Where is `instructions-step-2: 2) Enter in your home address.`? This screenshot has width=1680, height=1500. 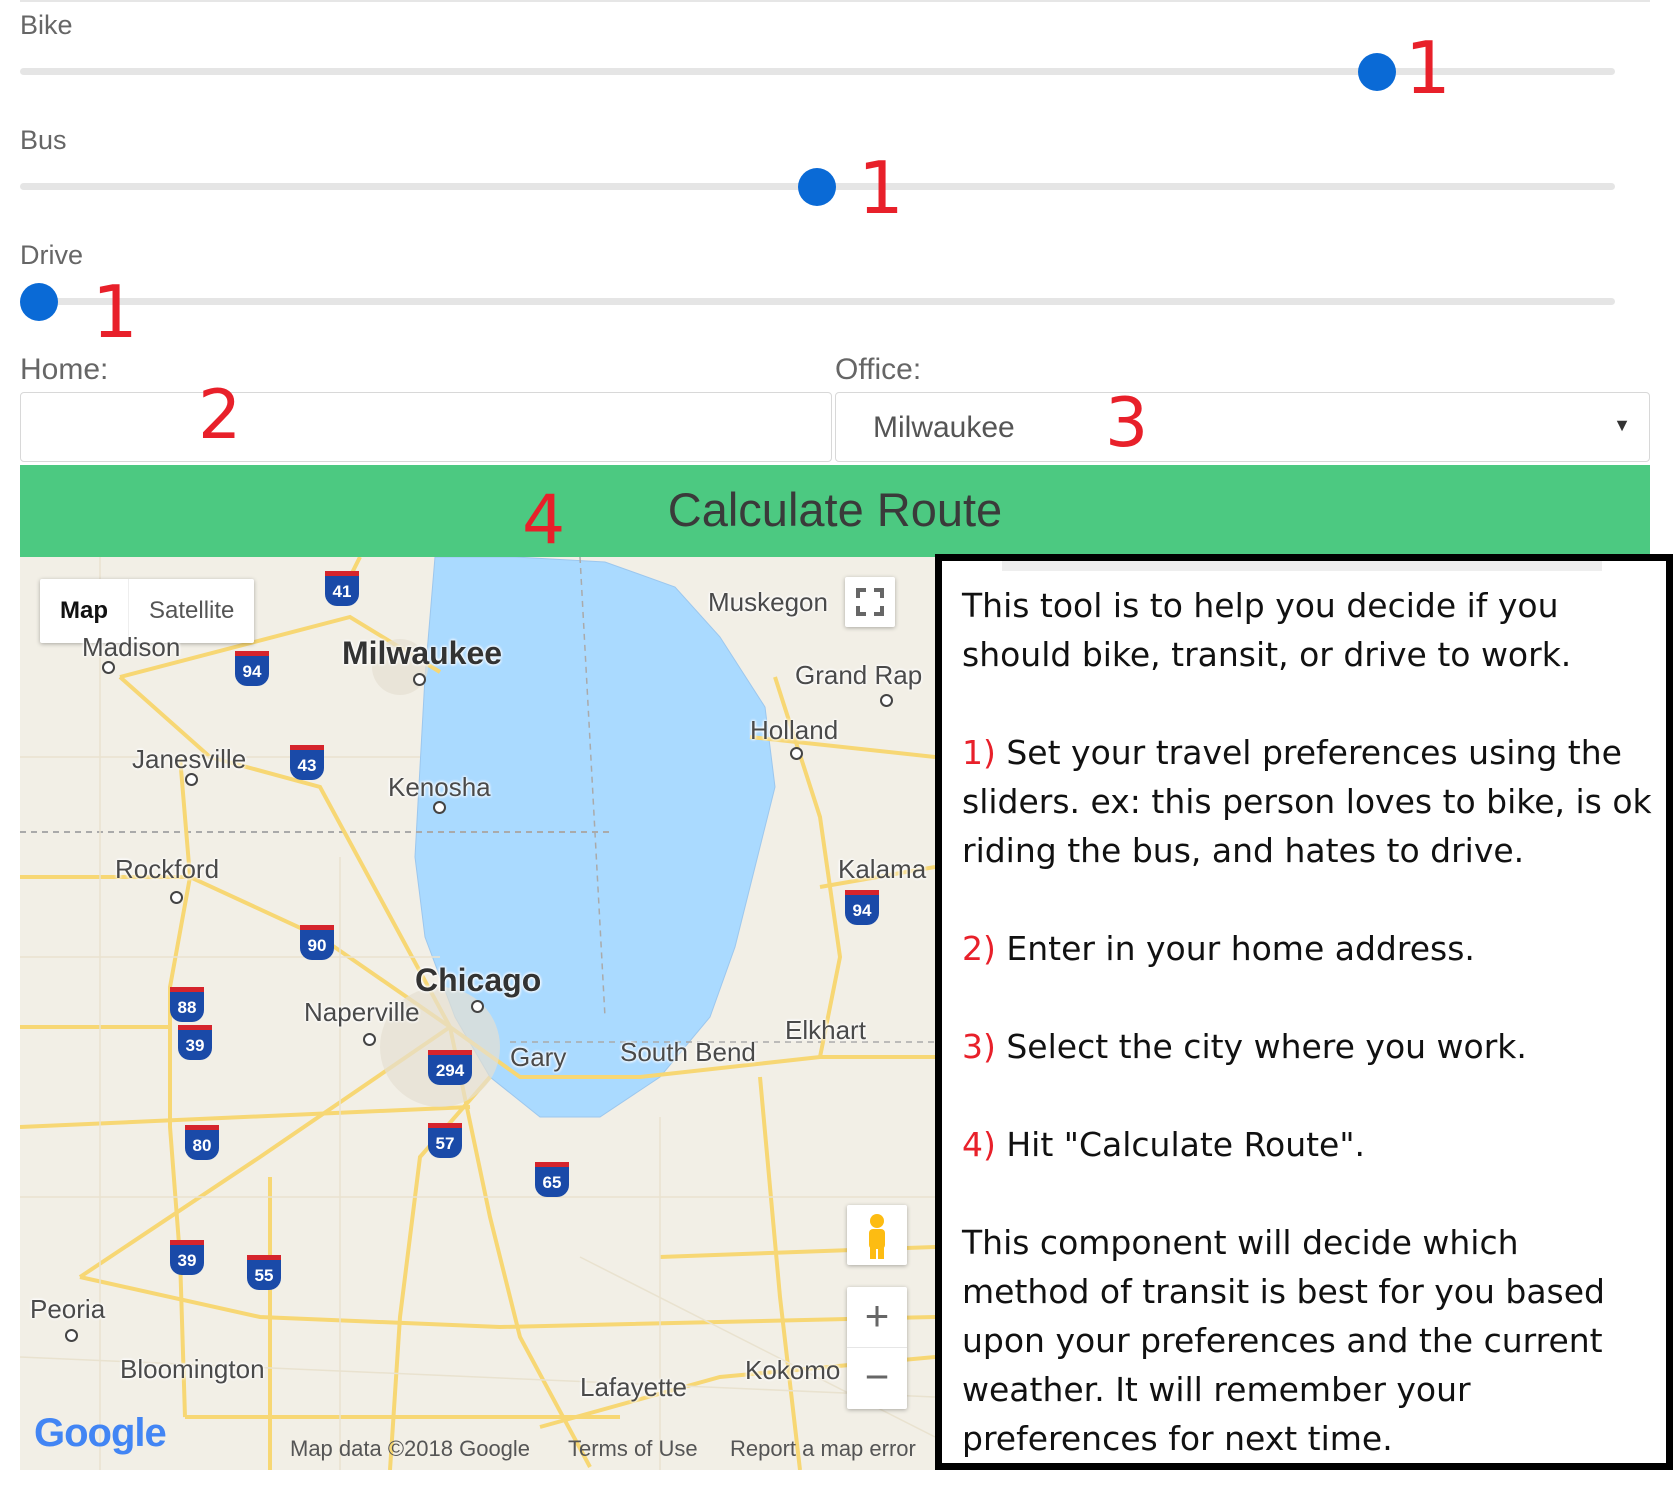 instructions-step-2: 2) Enter in your home address. is located at coordinates (1308, 948).